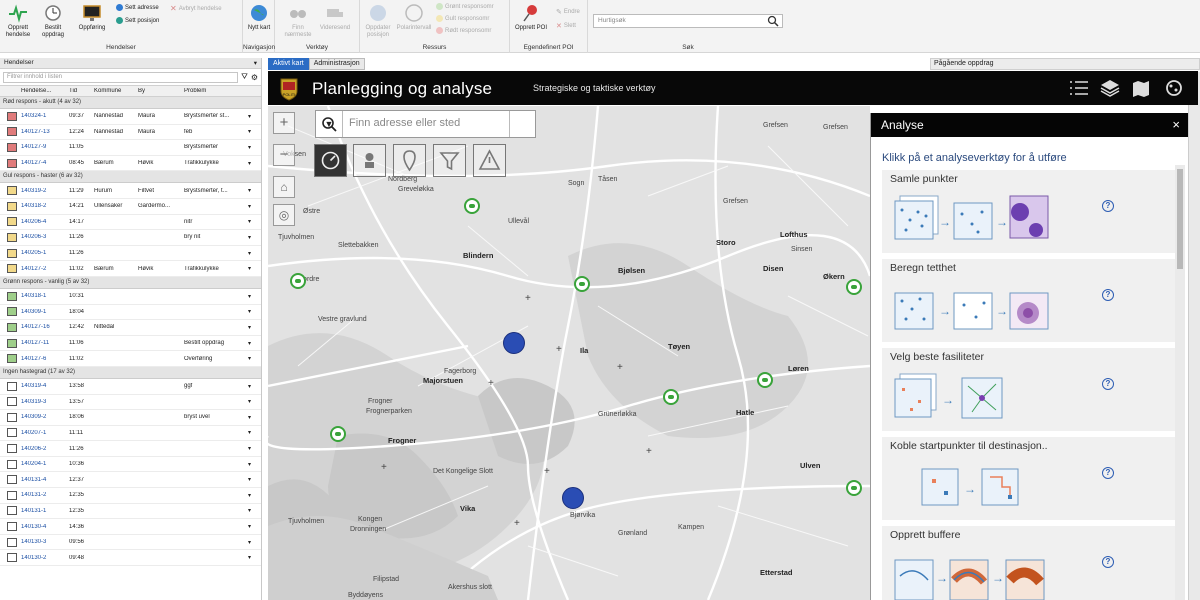 Image resolution: width=1200 pixels, height=600 pixels. Describe the element at coordinates (43, 449) in the screenshot. I see `event-id: 140206-2` at that location.